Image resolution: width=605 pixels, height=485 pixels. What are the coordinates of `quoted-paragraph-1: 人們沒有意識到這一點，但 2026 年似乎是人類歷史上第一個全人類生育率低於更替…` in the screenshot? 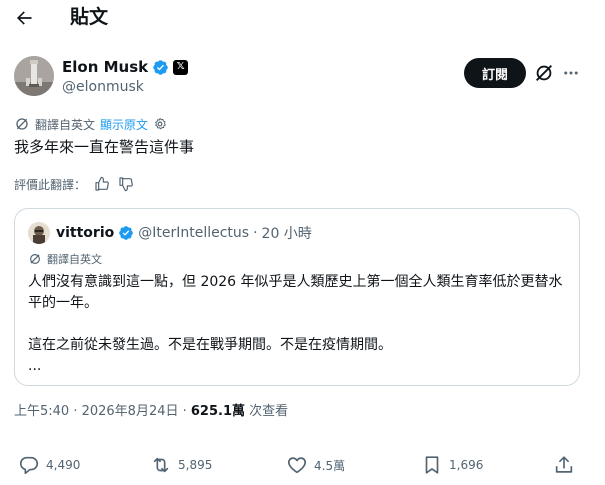 It's located at (295, 292).